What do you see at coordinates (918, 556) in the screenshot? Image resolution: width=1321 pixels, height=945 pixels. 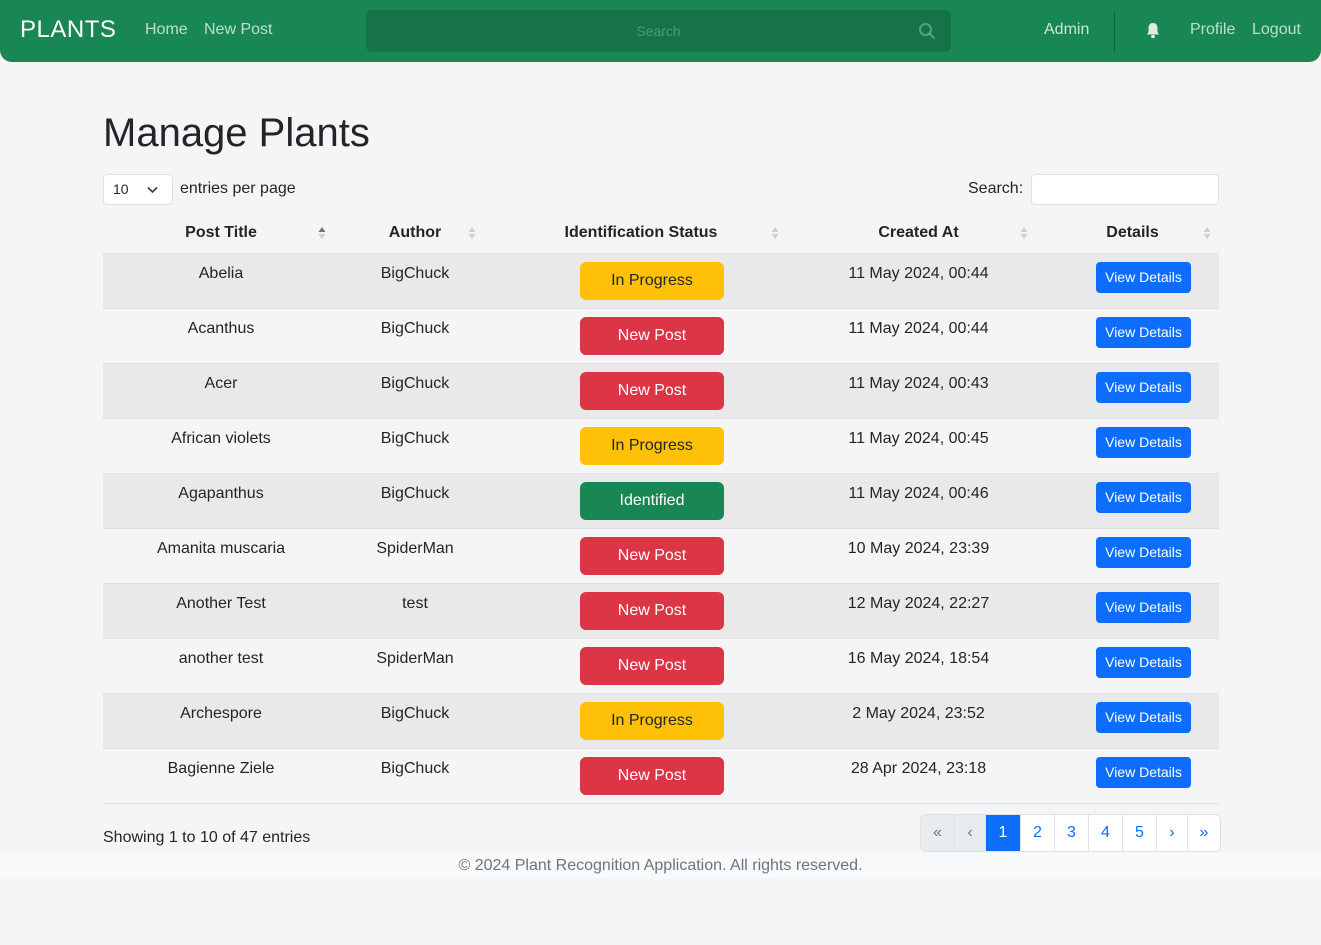 I see `created-at-cell: 10 May 2024, 23:39` at bounding box center [918, 556].